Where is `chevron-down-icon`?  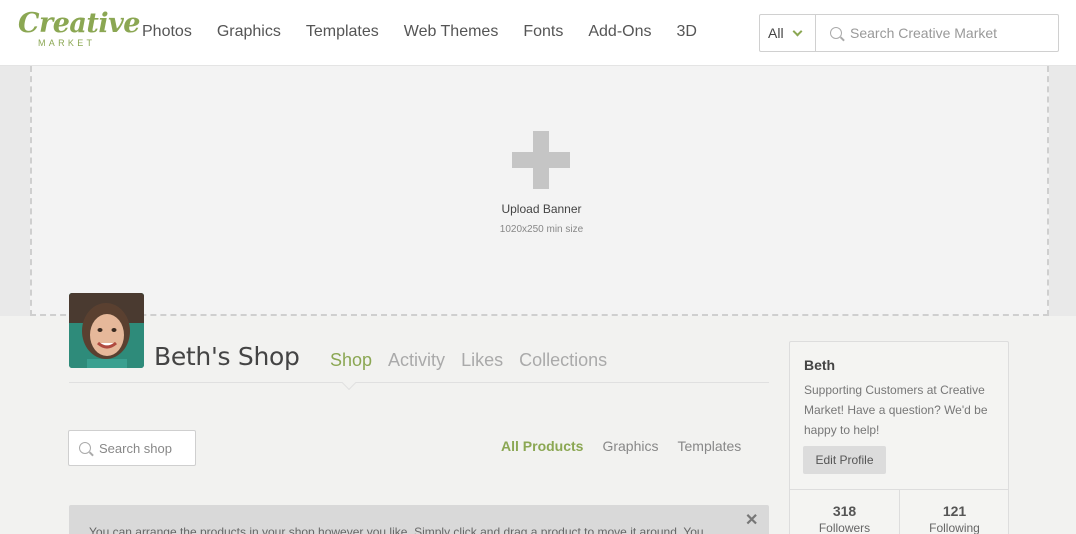 chevron-down-icon is located at coordinates (797, 31).